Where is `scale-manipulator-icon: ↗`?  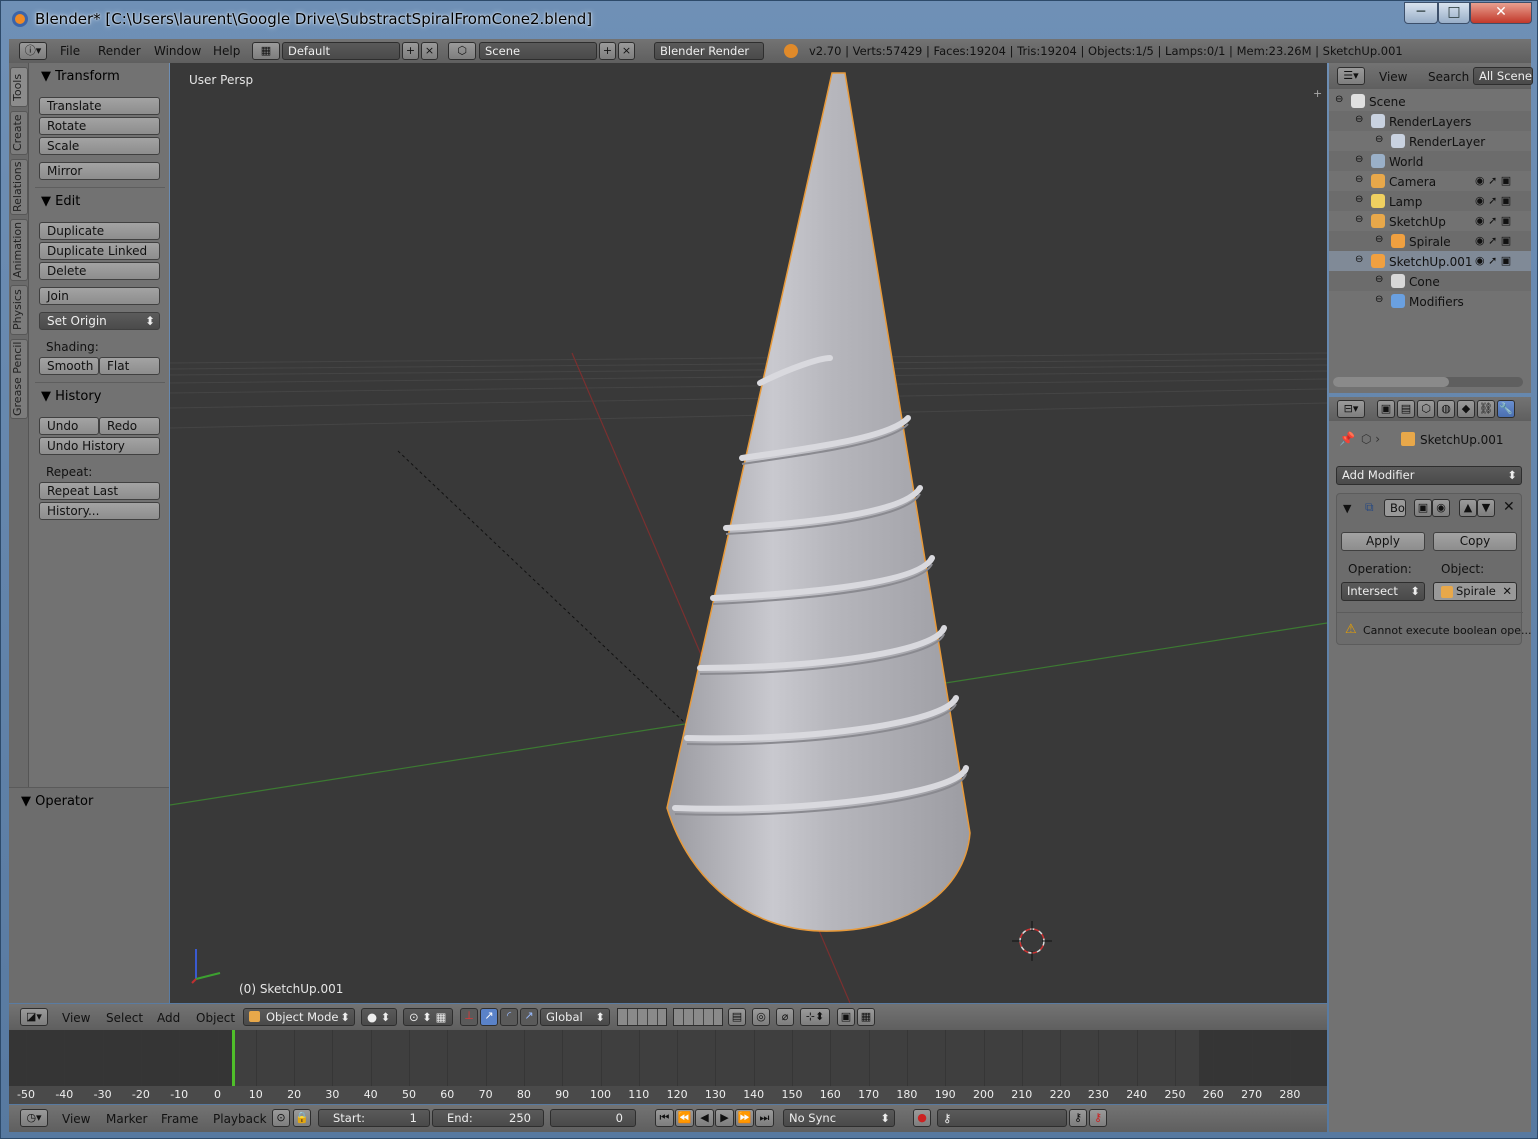
scale-manipulator-icon: ↗ is located at coordinates (529, 1017).